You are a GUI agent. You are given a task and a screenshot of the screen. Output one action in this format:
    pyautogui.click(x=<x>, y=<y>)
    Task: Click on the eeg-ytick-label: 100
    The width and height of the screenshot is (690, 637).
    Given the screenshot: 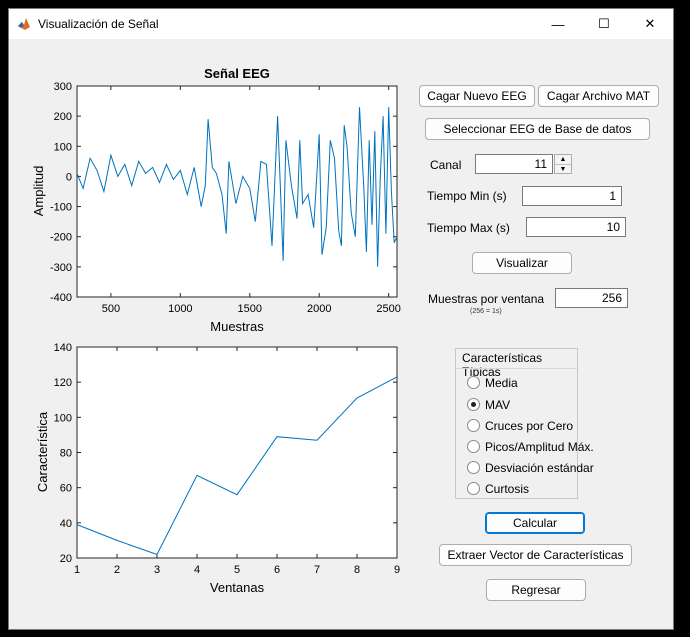 What is the action you would take?
    pyautogui.click(x=63, y=147)
    